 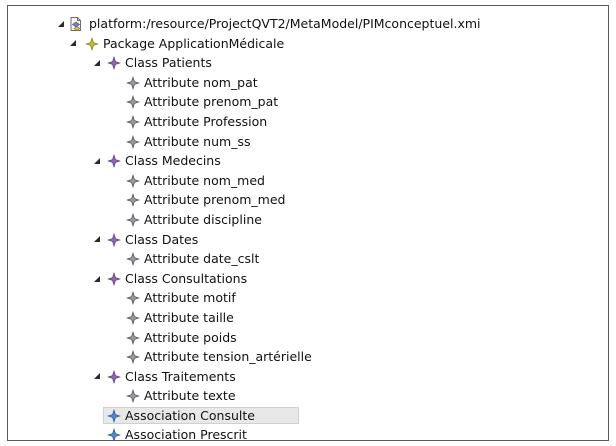 What do you see at coordinates (308, 259) in the screenshot?
I see `tree-item-attribute: Attribute date_cslt` at bounding box center [308, 259].